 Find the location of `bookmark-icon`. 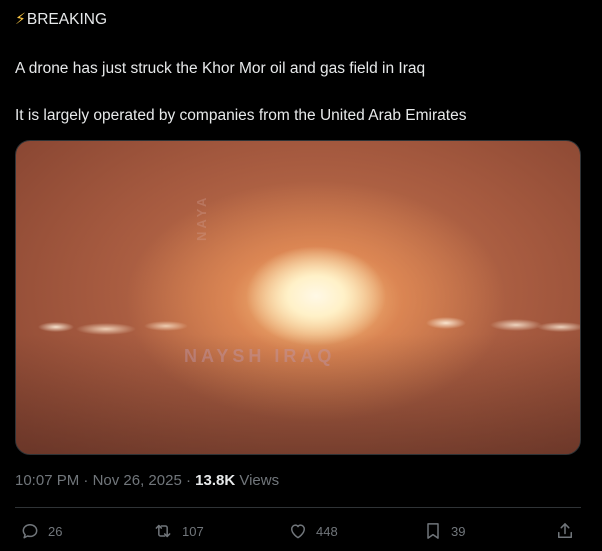

bookmark-icon is located at coordinates (433, 531).